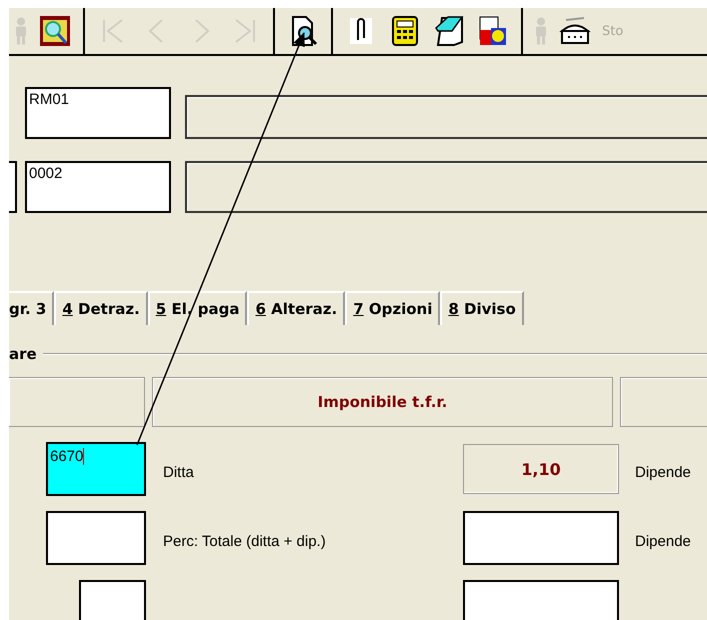  Describe the element at coordinates (31, 308) in the screenshot. I see `tab: gr. 3` at that location.